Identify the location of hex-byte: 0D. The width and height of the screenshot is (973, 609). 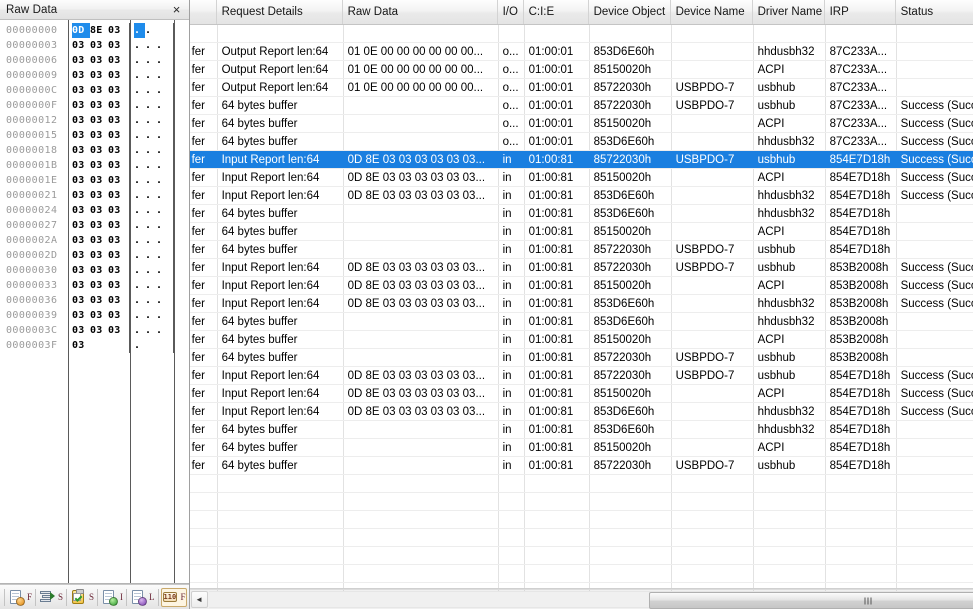
(81, 30).